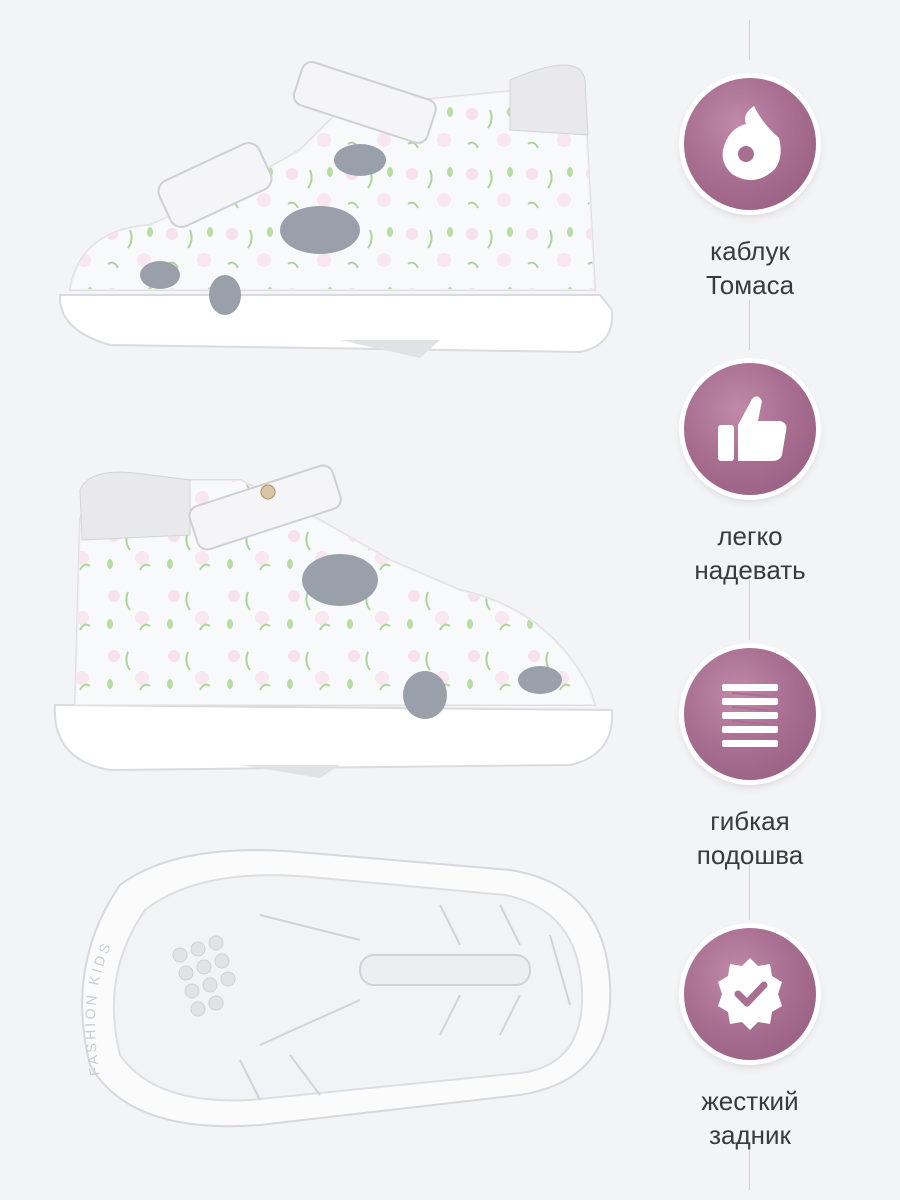 Image resolution: width=900 pixels, height=1200 pixels. I want to click on flexible-sole-icon, so click(750, 715).